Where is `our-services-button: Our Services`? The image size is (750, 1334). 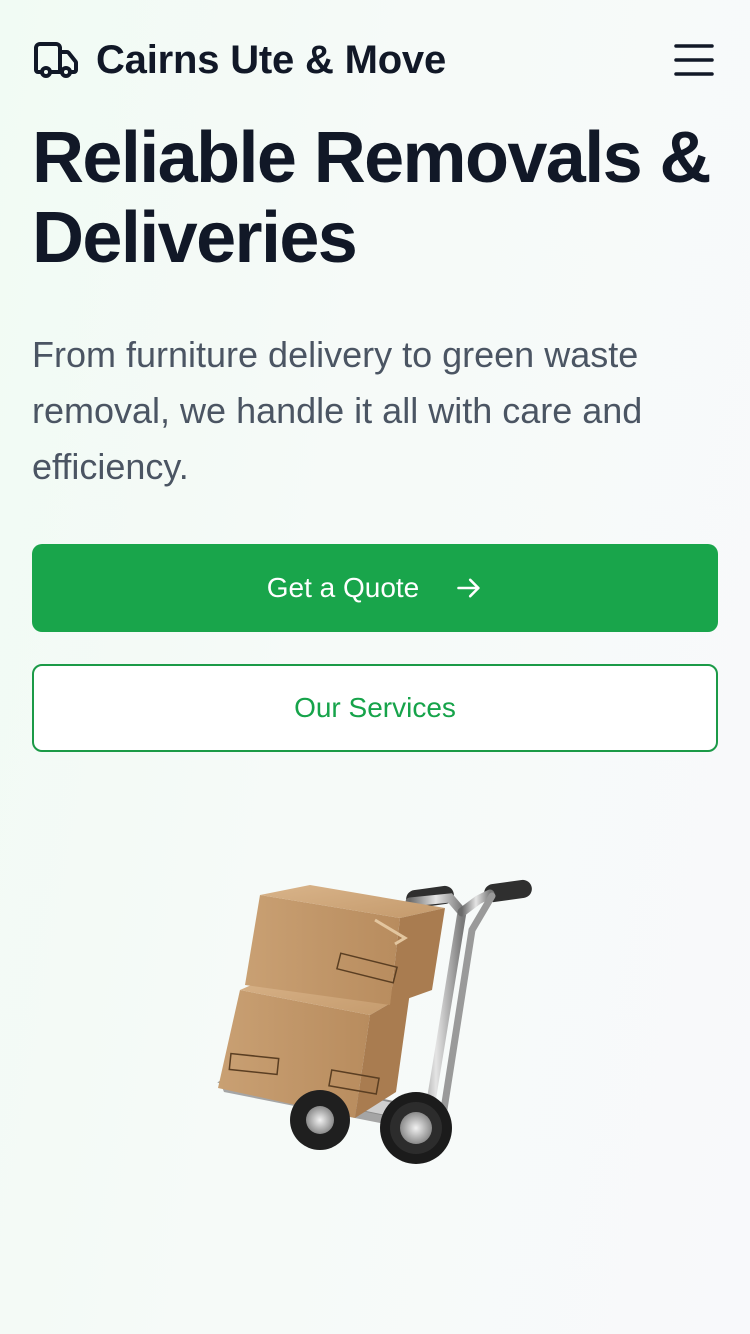 our-services-button: Our Services is located at coordinates (375, 708).